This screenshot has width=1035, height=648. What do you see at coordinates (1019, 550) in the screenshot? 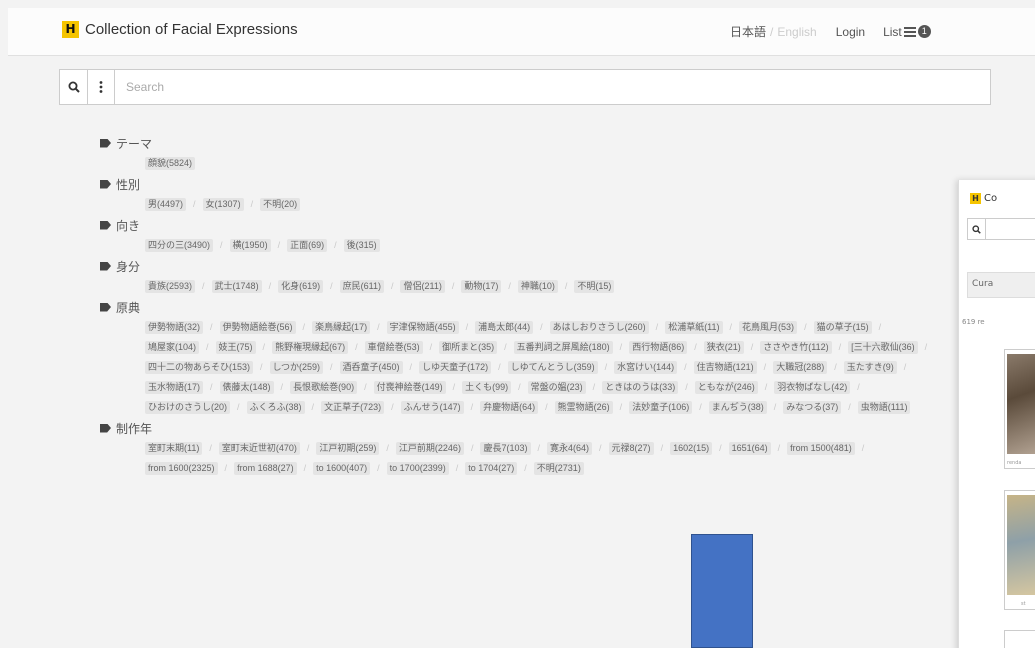
I see `result-thumbnail: st` at bounding box center [1019, 550].